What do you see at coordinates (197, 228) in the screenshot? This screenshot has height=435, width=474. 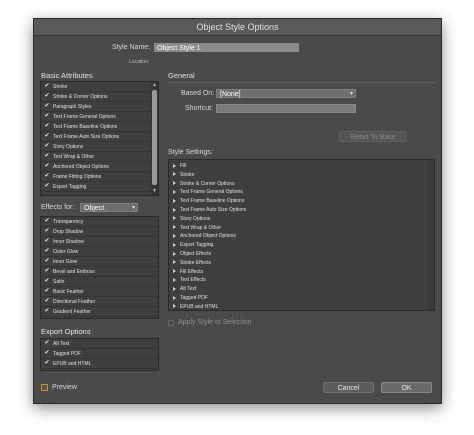 I see `style-settings-item: Text Wrap & Other` at bounding box center [197, 228].